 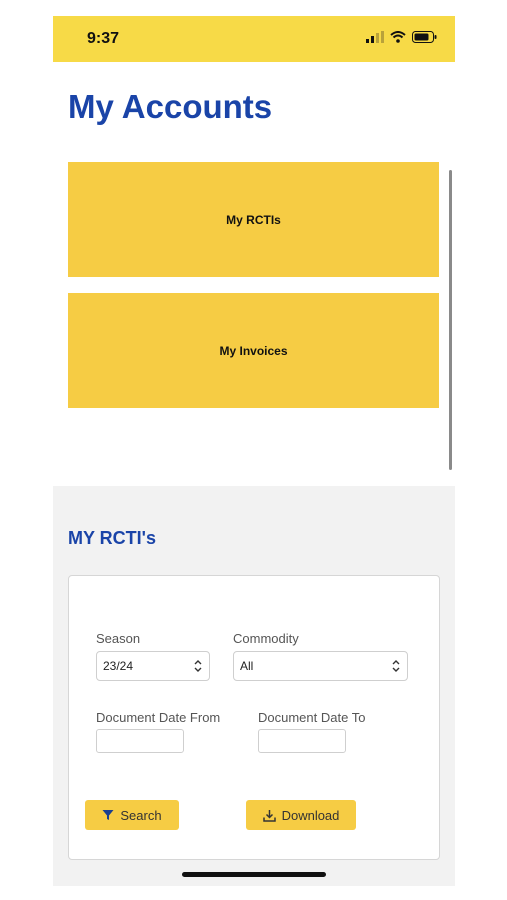 What do you see at coordinates (170, 106) in the screenshot?
I see `page-title: My Accounts` at bounding box center [170, 106].